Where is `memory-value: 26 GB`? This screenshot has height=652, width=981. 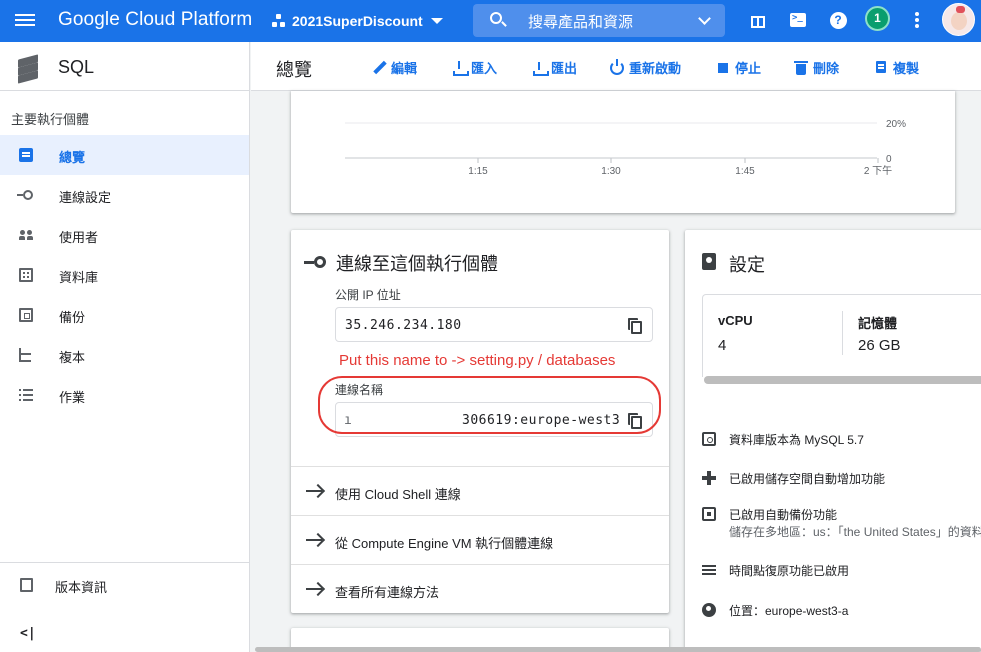
memory-value: 26 GB is located at coordinates (879, 345).